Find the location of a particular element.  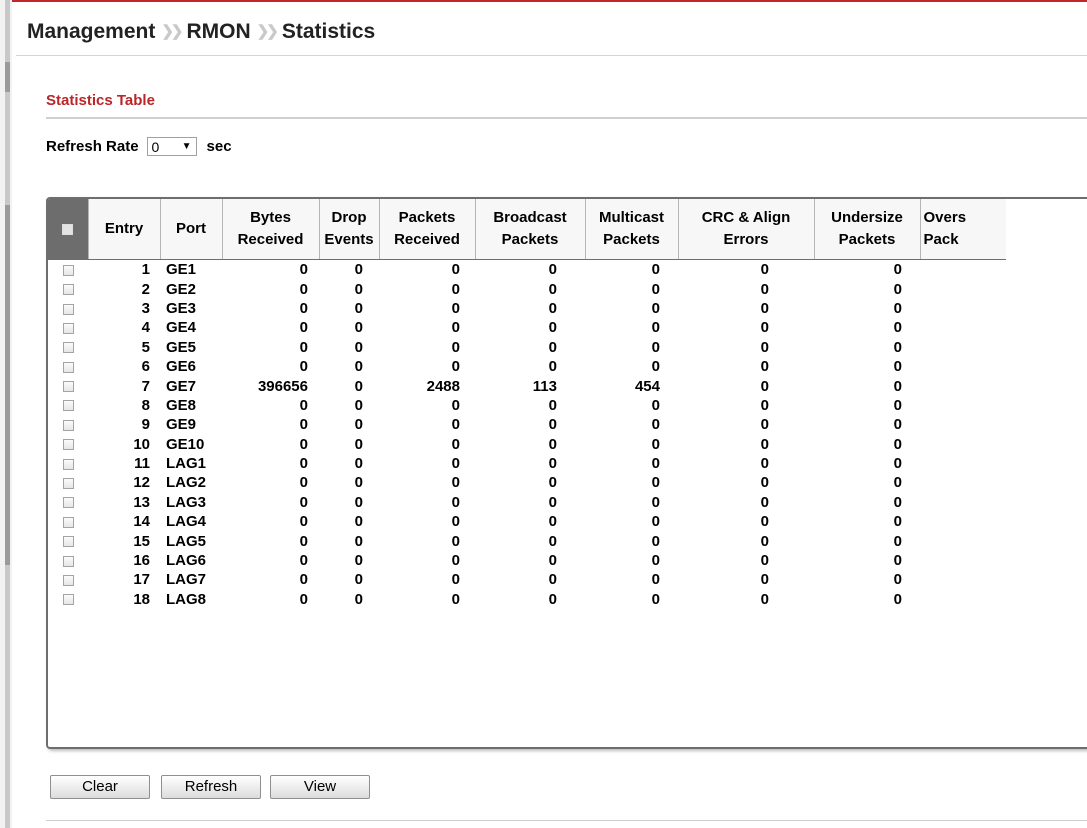

header-text: Drop is located at coordinates (349, 217).